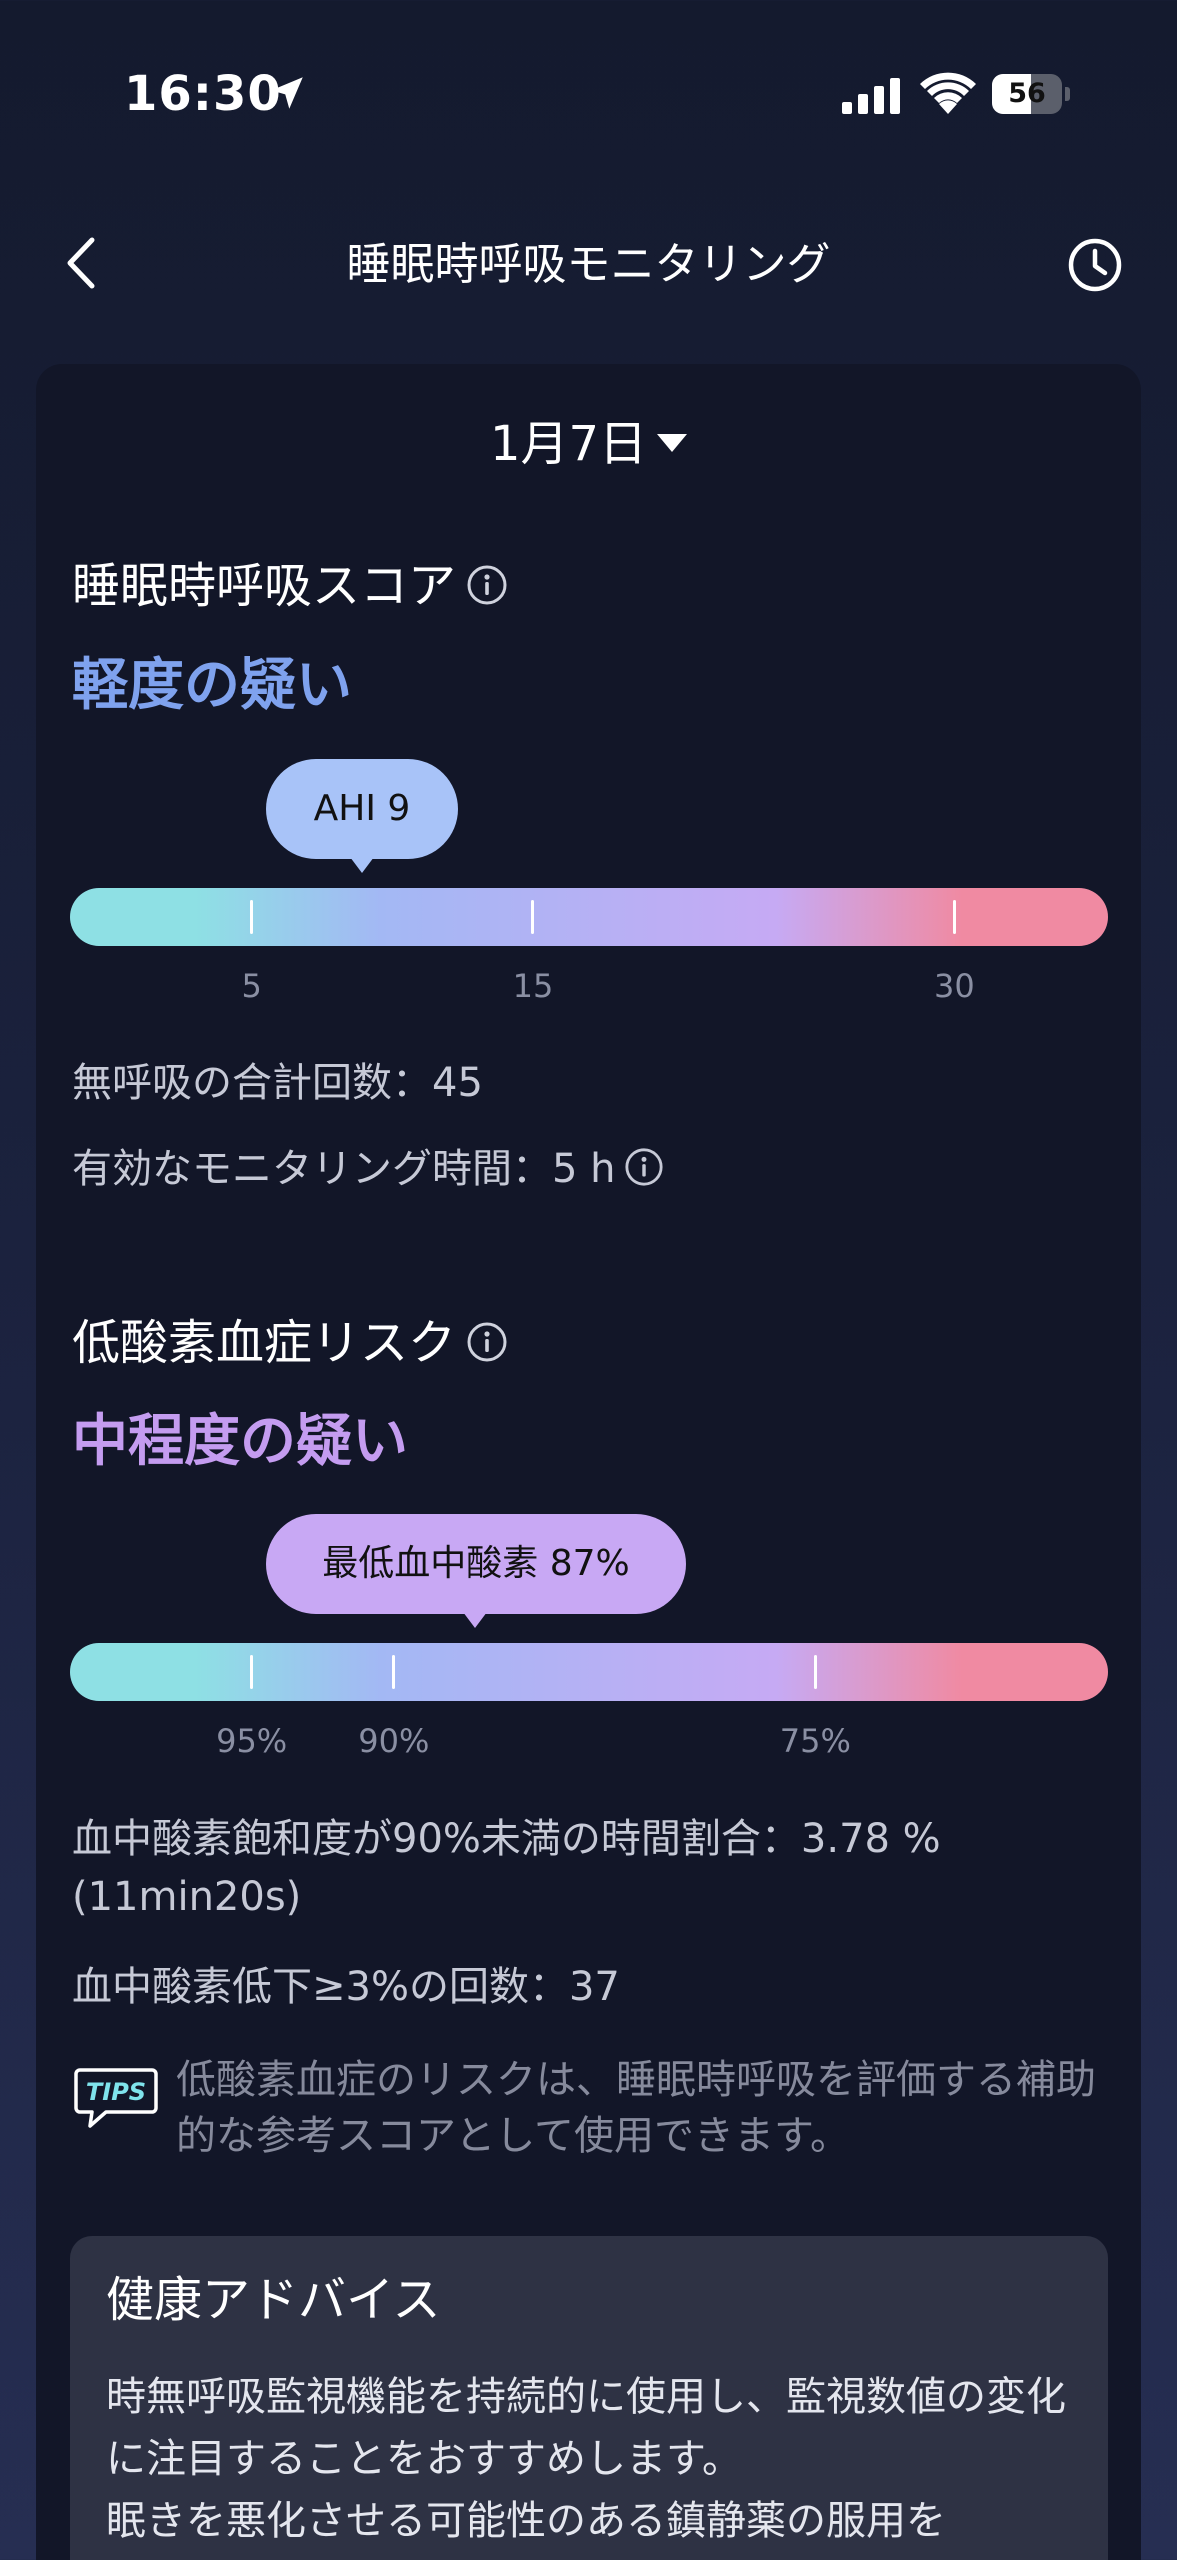 Image resolution: width=1177 pixels, height=2560 pixels. What do you see at coordinates (212, 685) in the screenshot?
I see `apnea-level-text: 軽度の疑い` at bounding box center [212, 685].